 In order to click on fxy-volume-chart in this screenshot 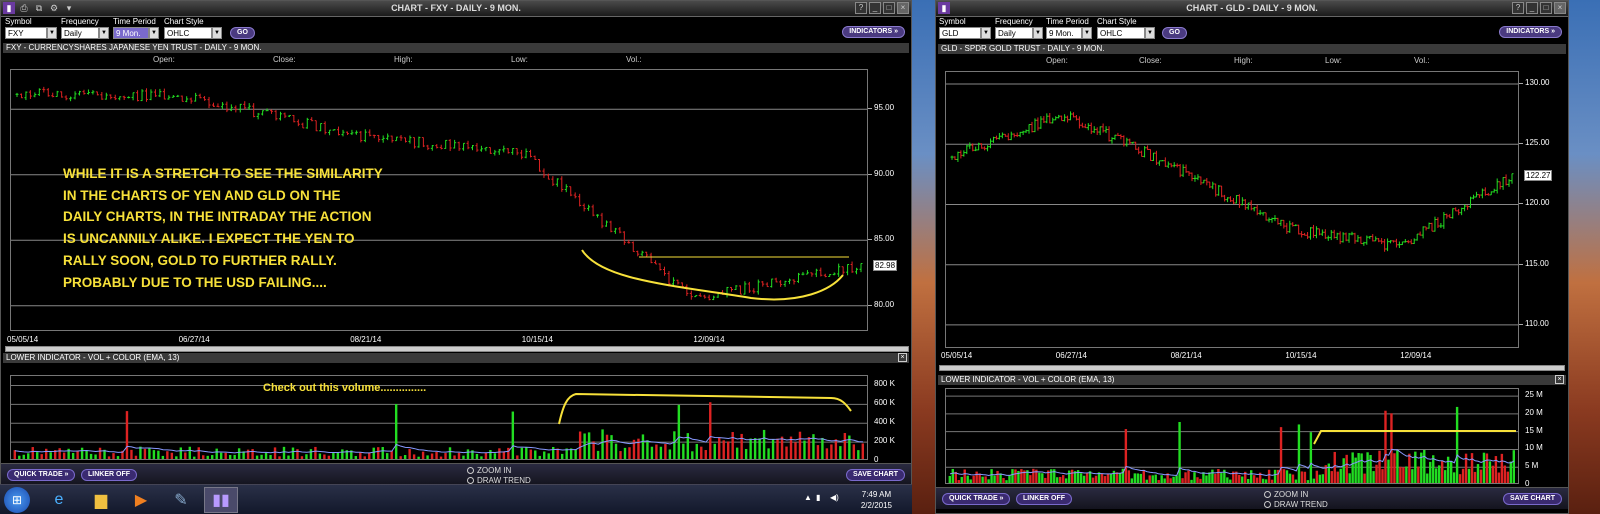, I will do `click(439, 417)`.